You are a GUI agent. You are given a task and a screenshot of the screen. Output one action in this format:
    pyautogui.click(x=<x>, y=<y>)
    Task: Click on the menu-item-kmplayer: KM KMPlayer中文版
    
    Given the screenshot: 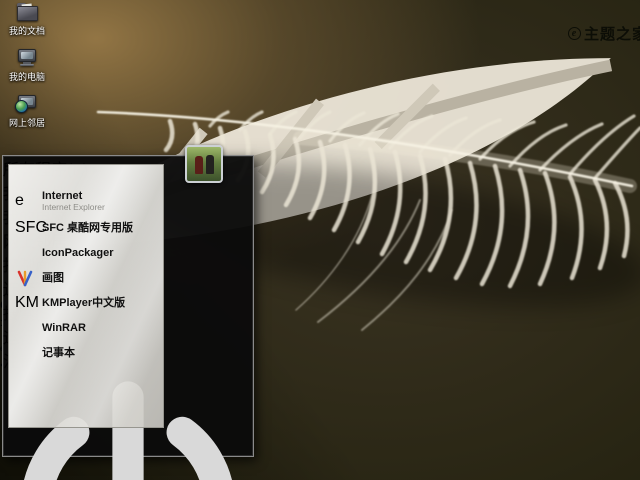 What is the action you would take?
    pyautogui.click(x=86, y=303)
    